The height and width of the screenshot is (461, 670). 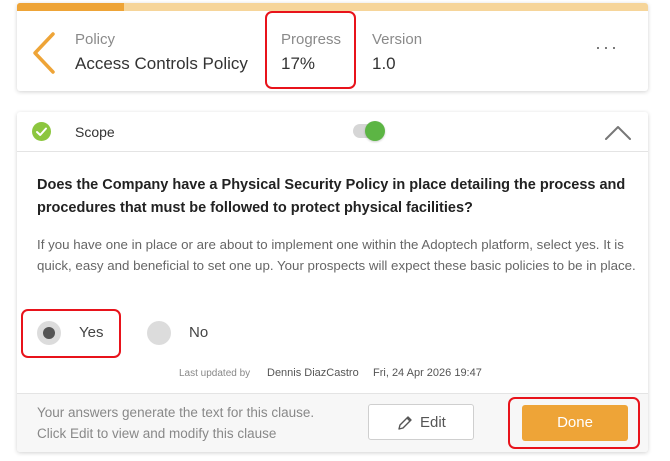 I want to click on progress-bar-fill, so click(x=71, y=7).